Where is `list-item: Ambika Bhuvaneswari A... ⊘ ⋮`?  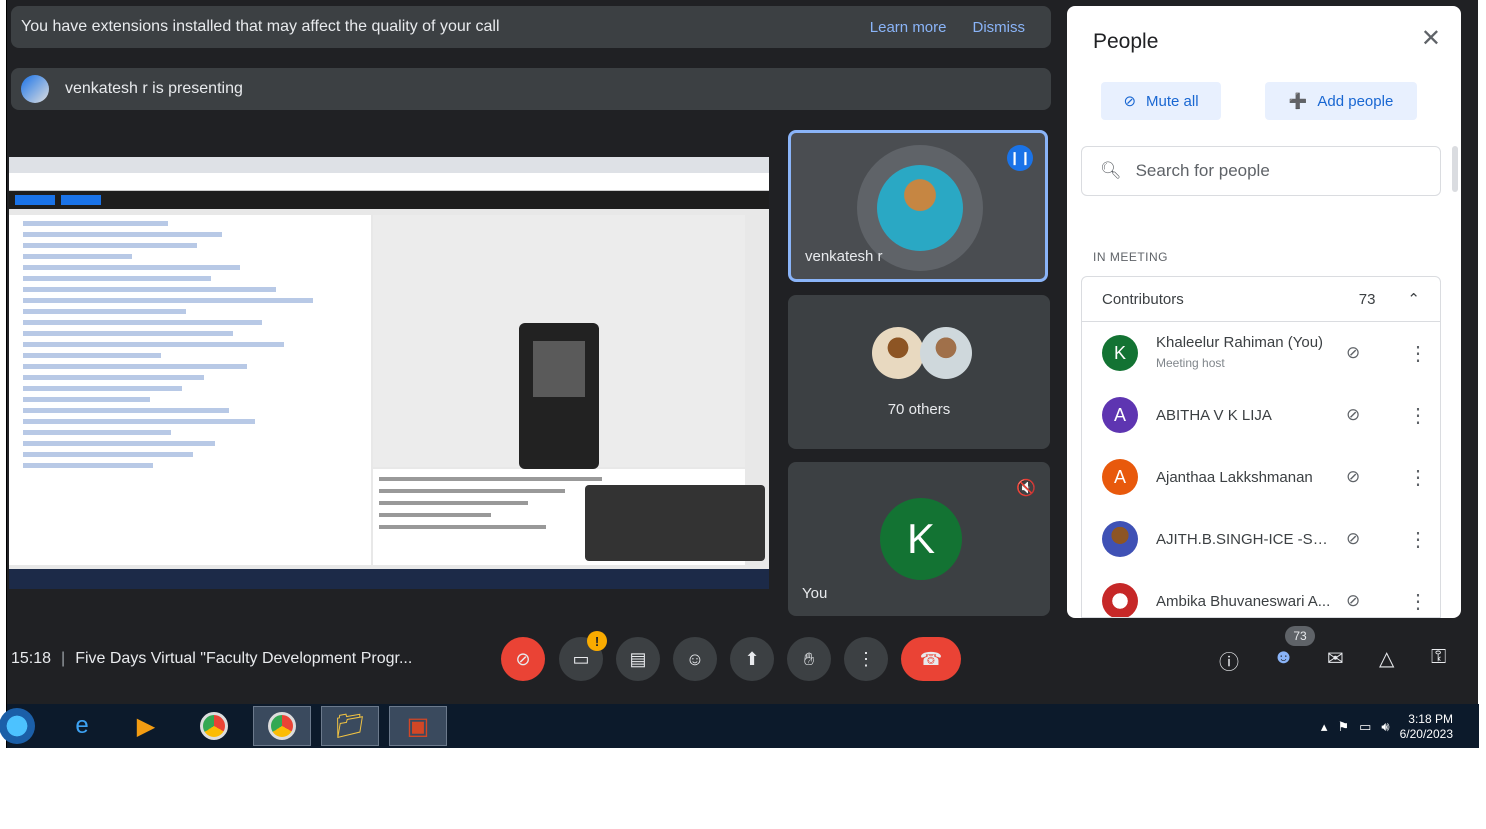
list-item: Ambika Bhuvaneswari A... ⊘ ⋮ is located at coordinates (1261, 596).